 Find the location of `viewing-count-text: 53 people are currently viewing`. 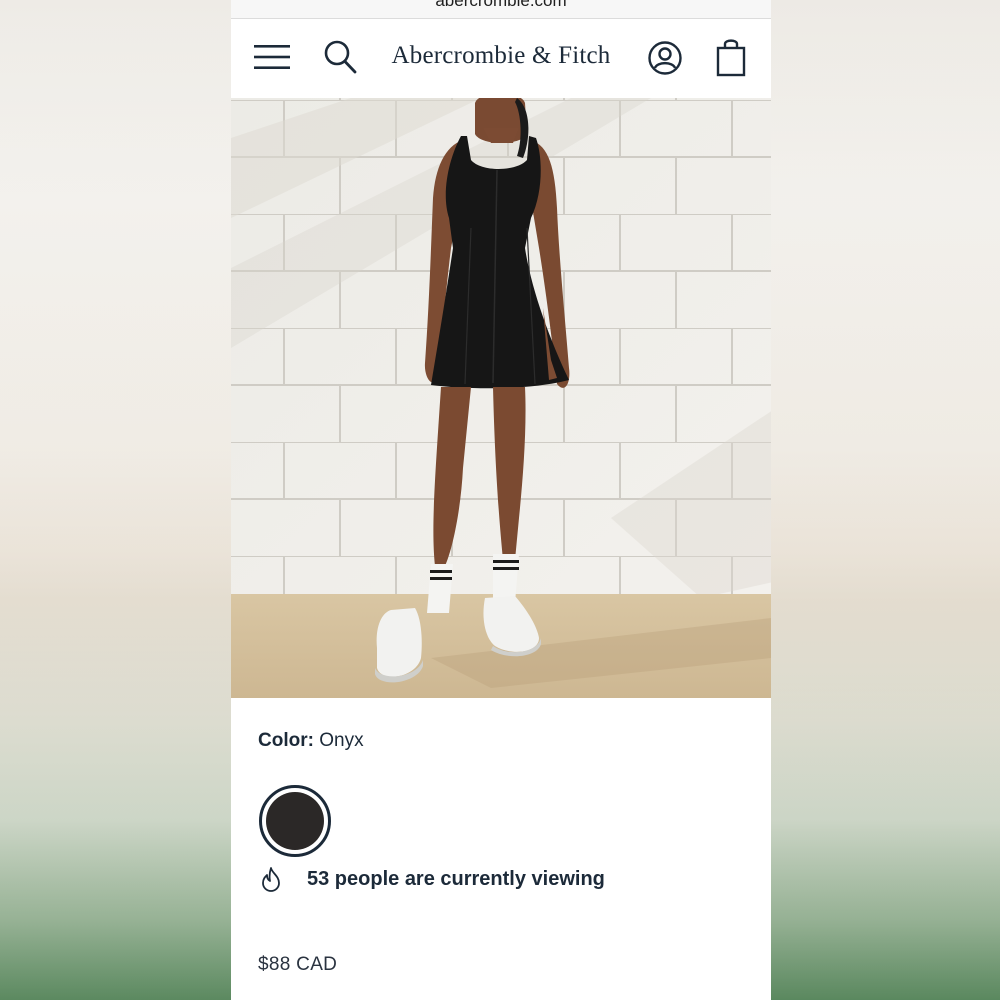

viewing-count-text: 53 people are currently viewing is located at coordinates (456, 879).